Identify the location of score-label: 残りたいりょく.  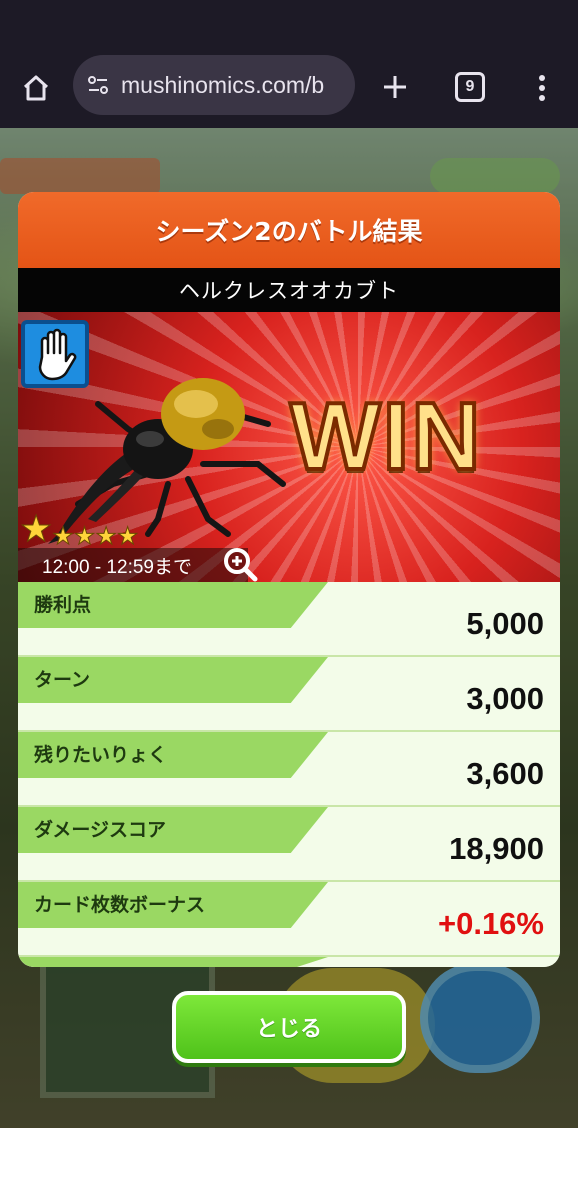
(101, 755).